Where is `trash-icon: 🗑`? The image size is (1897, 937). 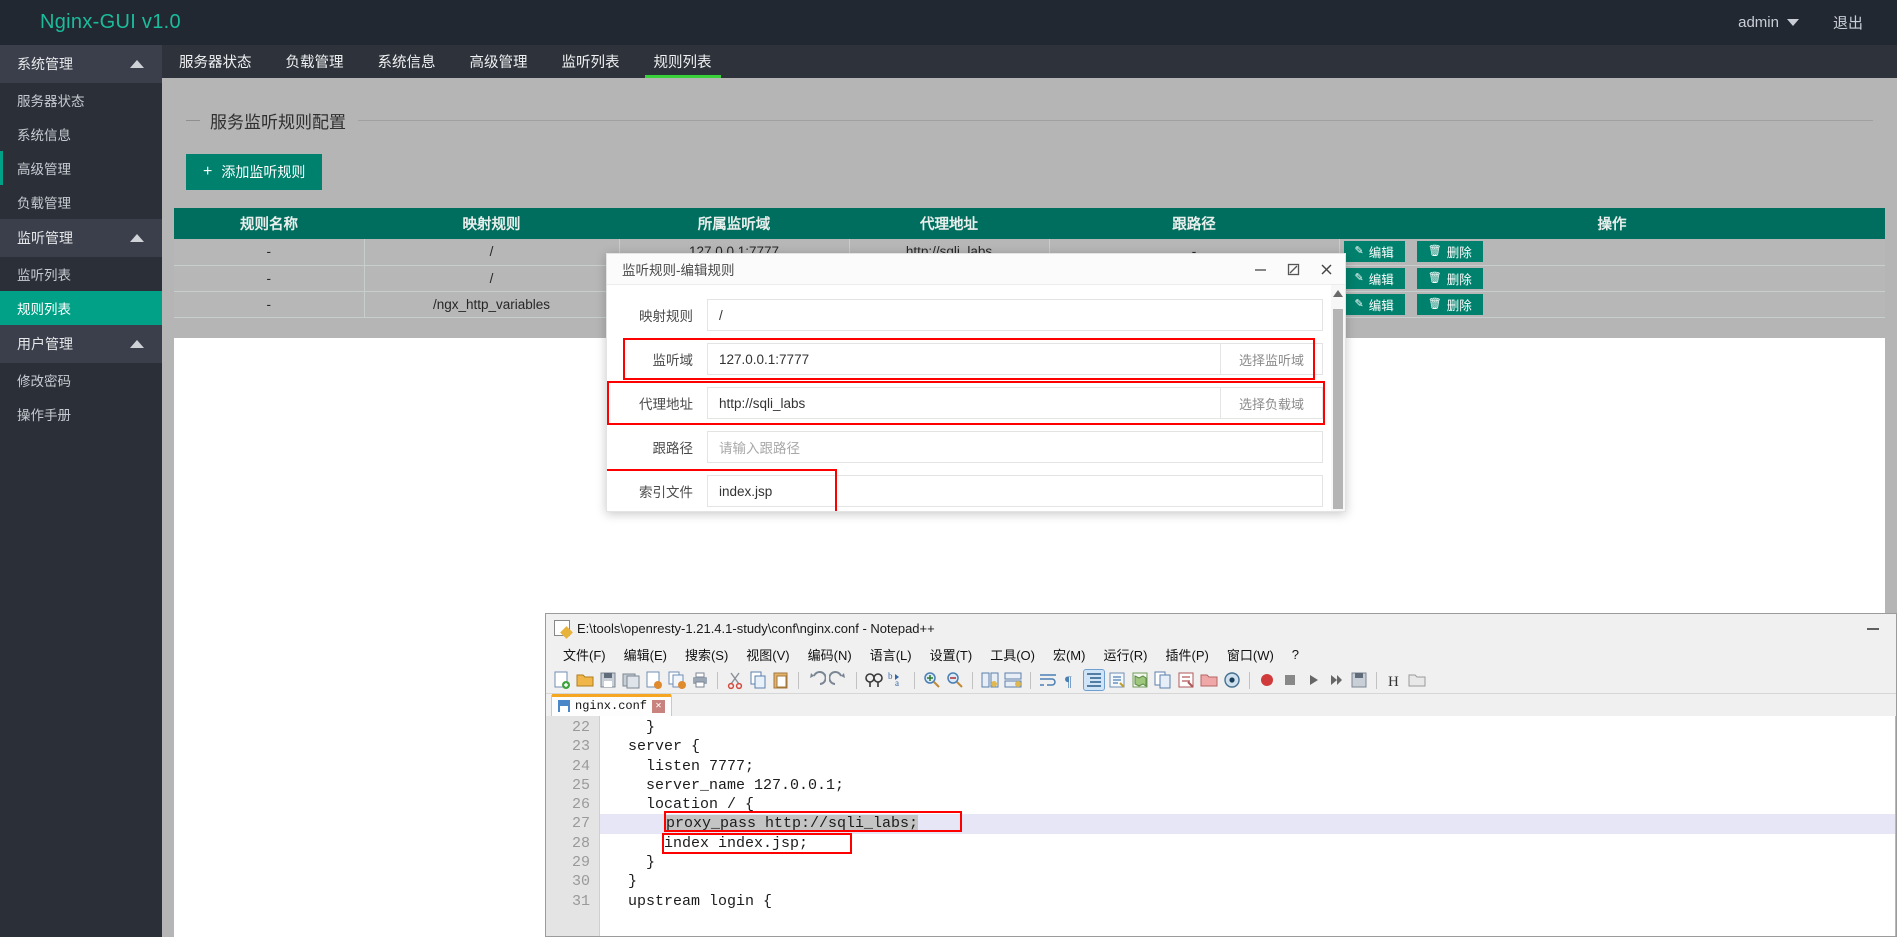 trash-icon: 🗑 is located at coordinates (1434, 303).